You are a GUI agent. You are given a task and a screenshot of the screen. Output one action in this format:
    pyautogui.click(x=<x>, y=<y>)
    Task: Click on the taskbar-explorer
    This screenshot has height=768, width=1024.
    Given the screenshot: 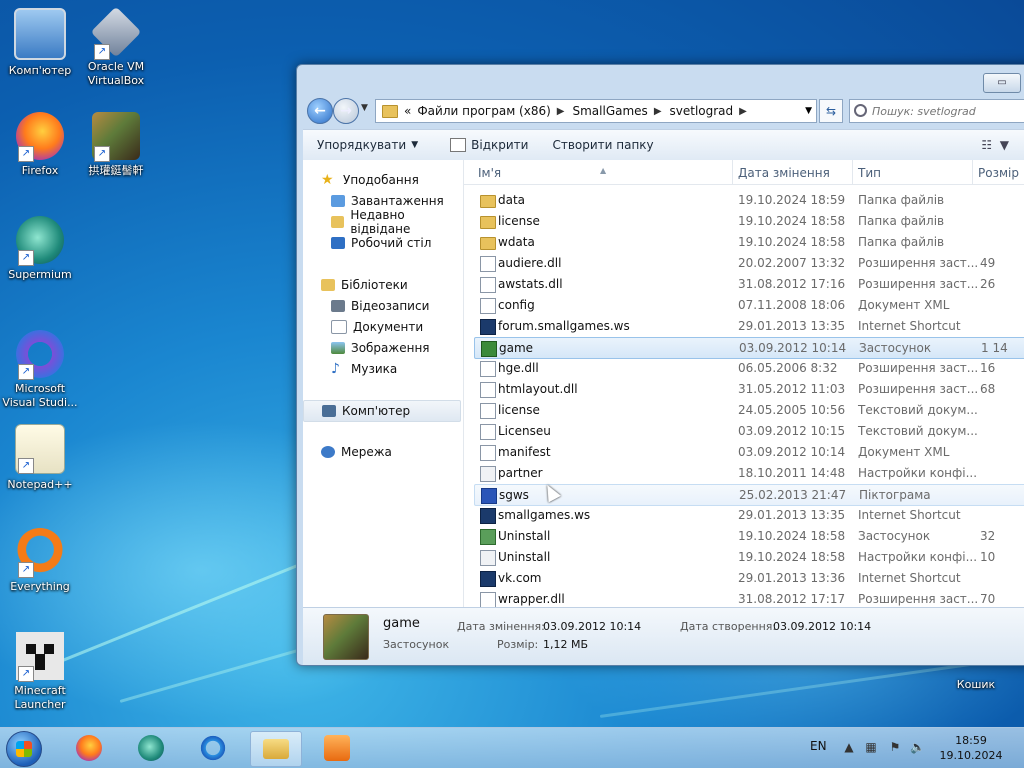 What is the action you would take?
    pyautogui.click(x=276, y=749)
    